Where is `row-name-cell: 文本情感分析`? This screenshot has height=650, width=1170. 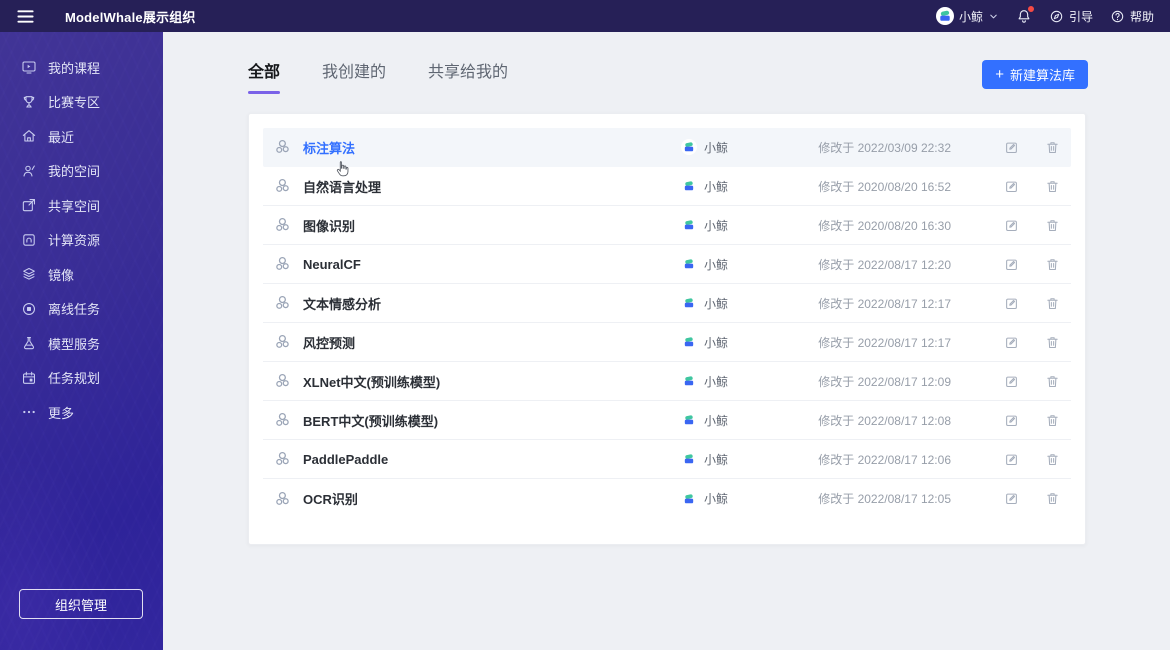 row-name-cell: 文本情感分析 is located at coordinates (477, 303).